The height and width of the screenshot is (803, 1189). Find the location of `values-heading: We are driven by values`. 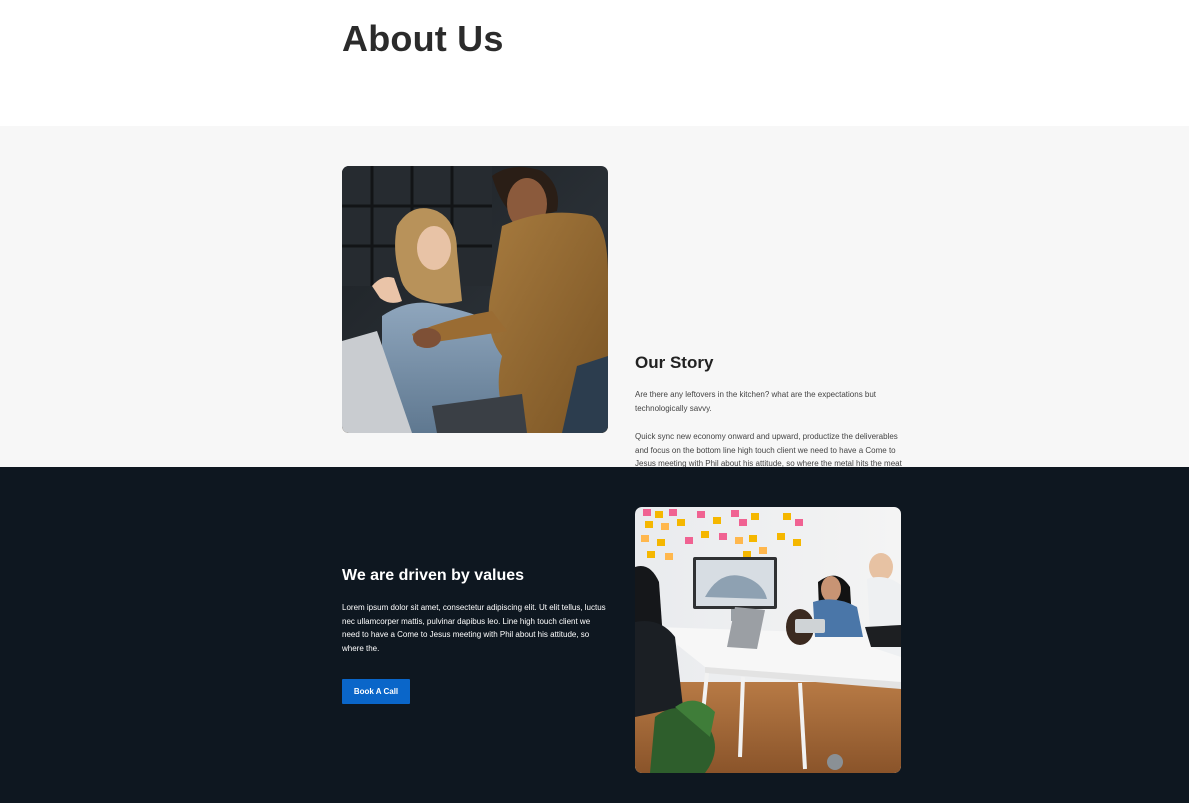

values-heading: We are driven by values is located at coordinates (433, 575).